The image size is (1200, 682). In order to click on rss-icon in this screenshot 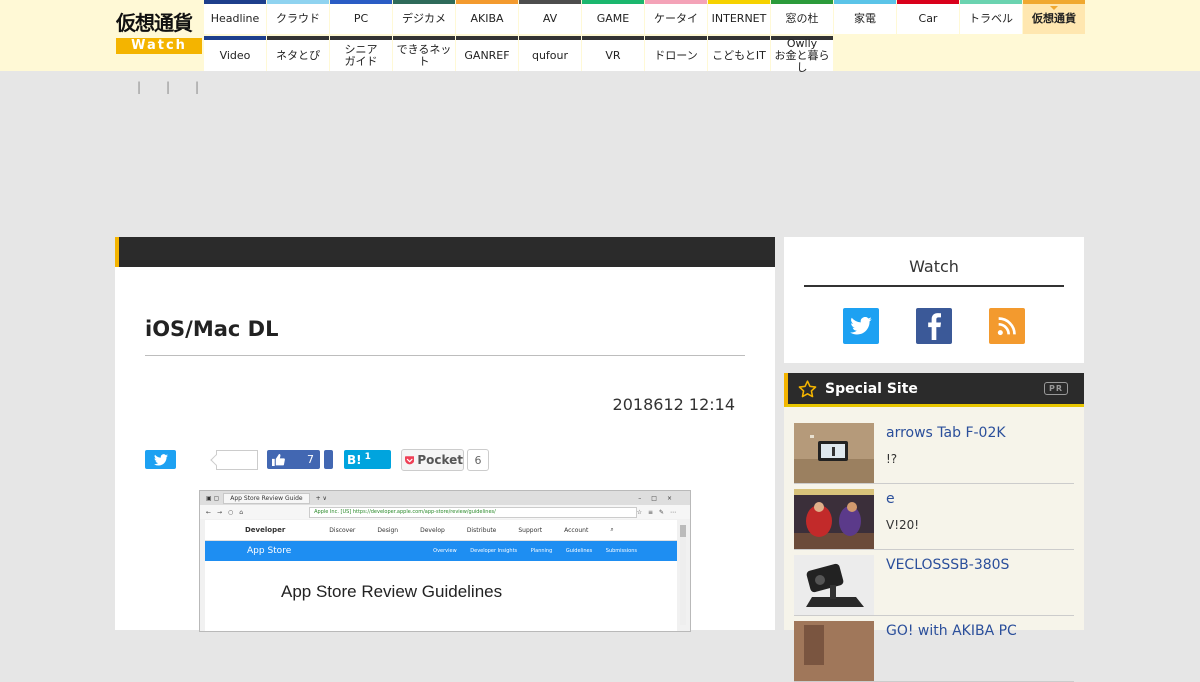, I will do `click(1006, 326)`.